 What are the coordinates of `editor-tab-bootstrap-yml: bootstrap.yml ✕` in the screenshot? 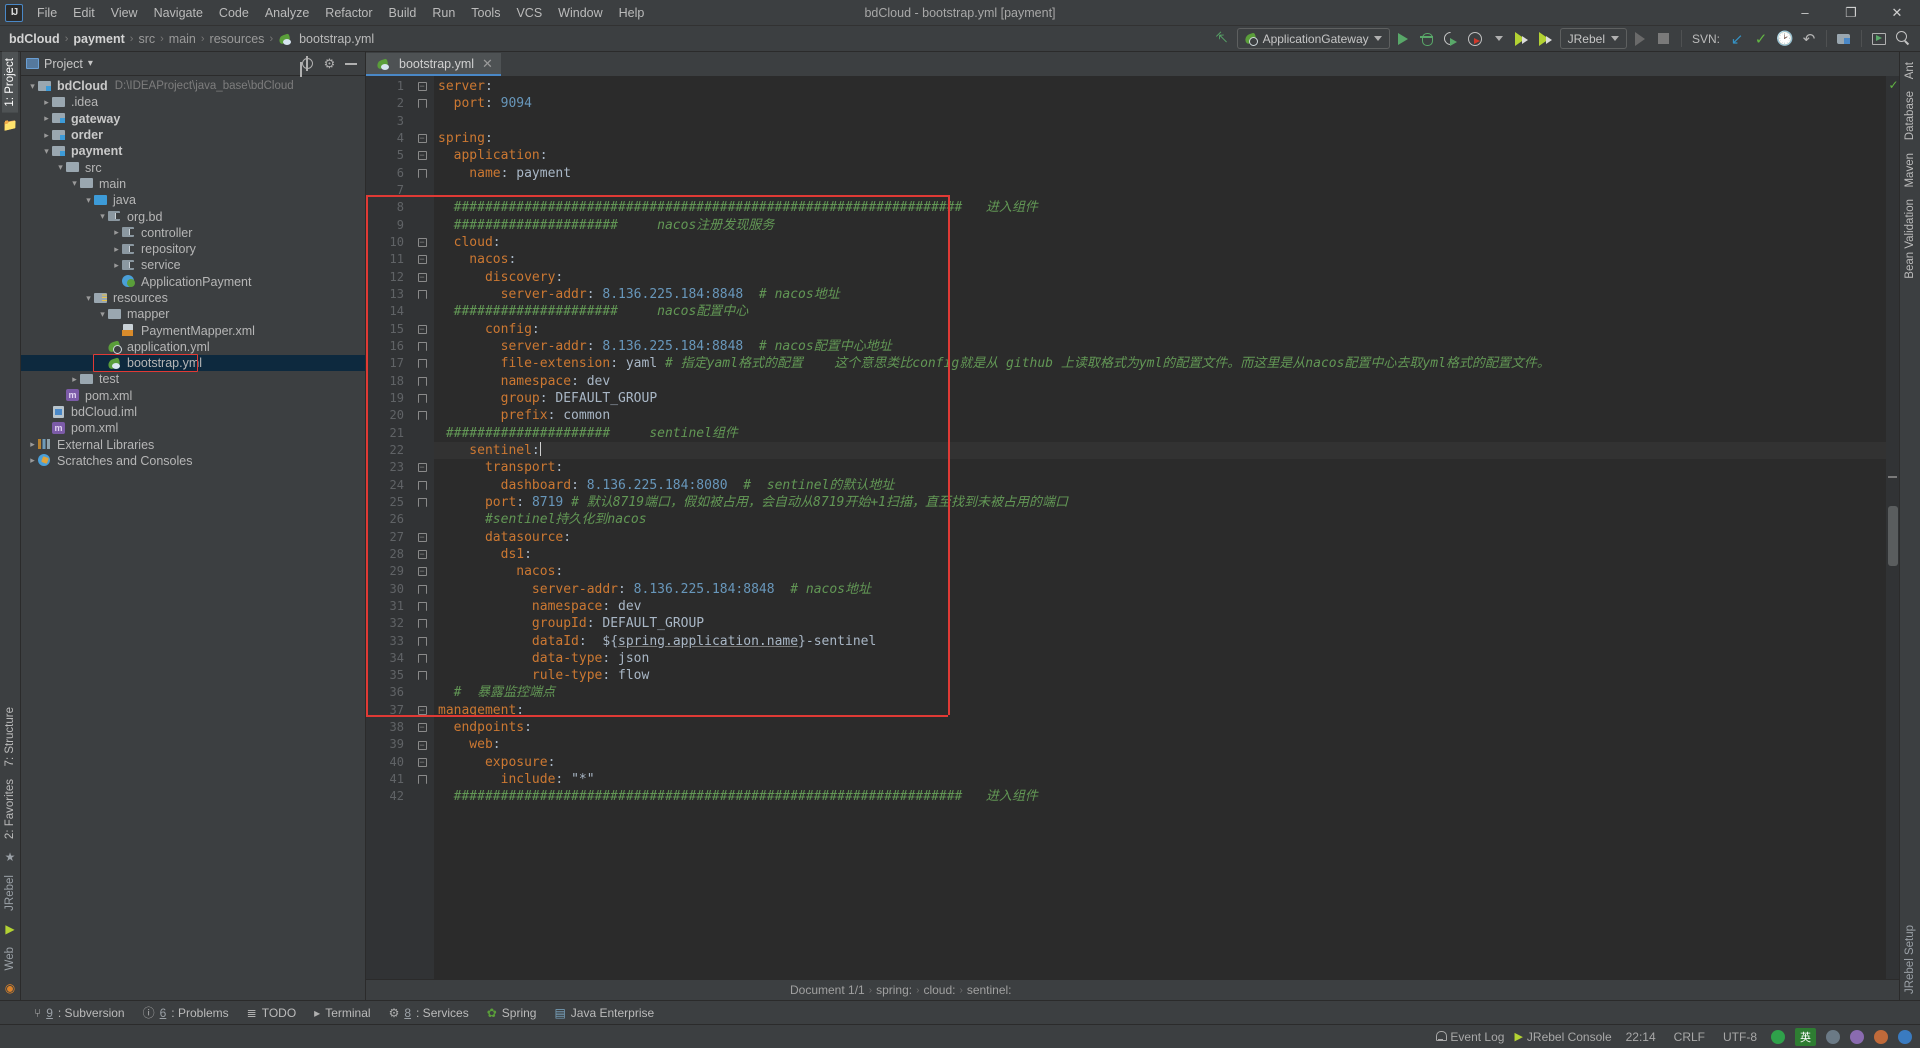 It's located at (433, 64).